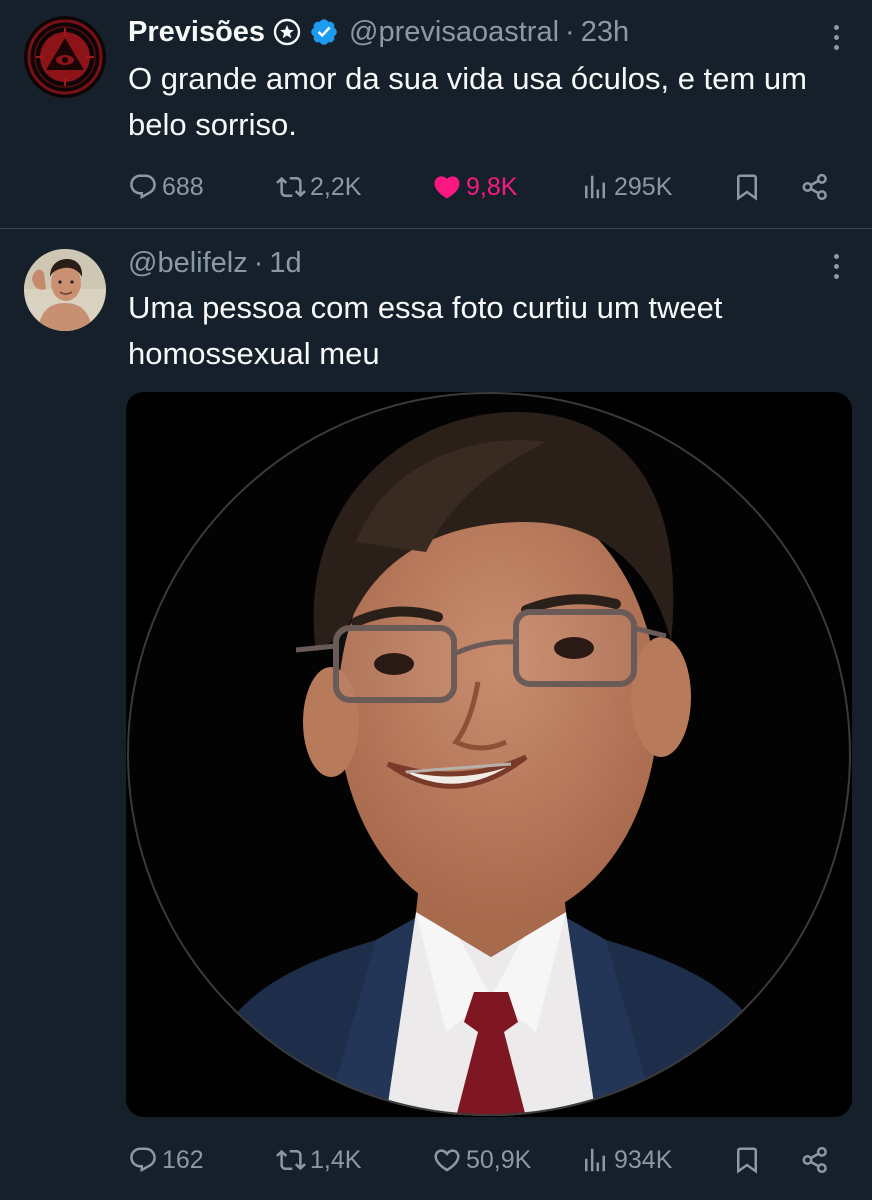  Describe the element at coordinates (65, 290) in the screenshot. I see `avatar-belifelz` at that location.